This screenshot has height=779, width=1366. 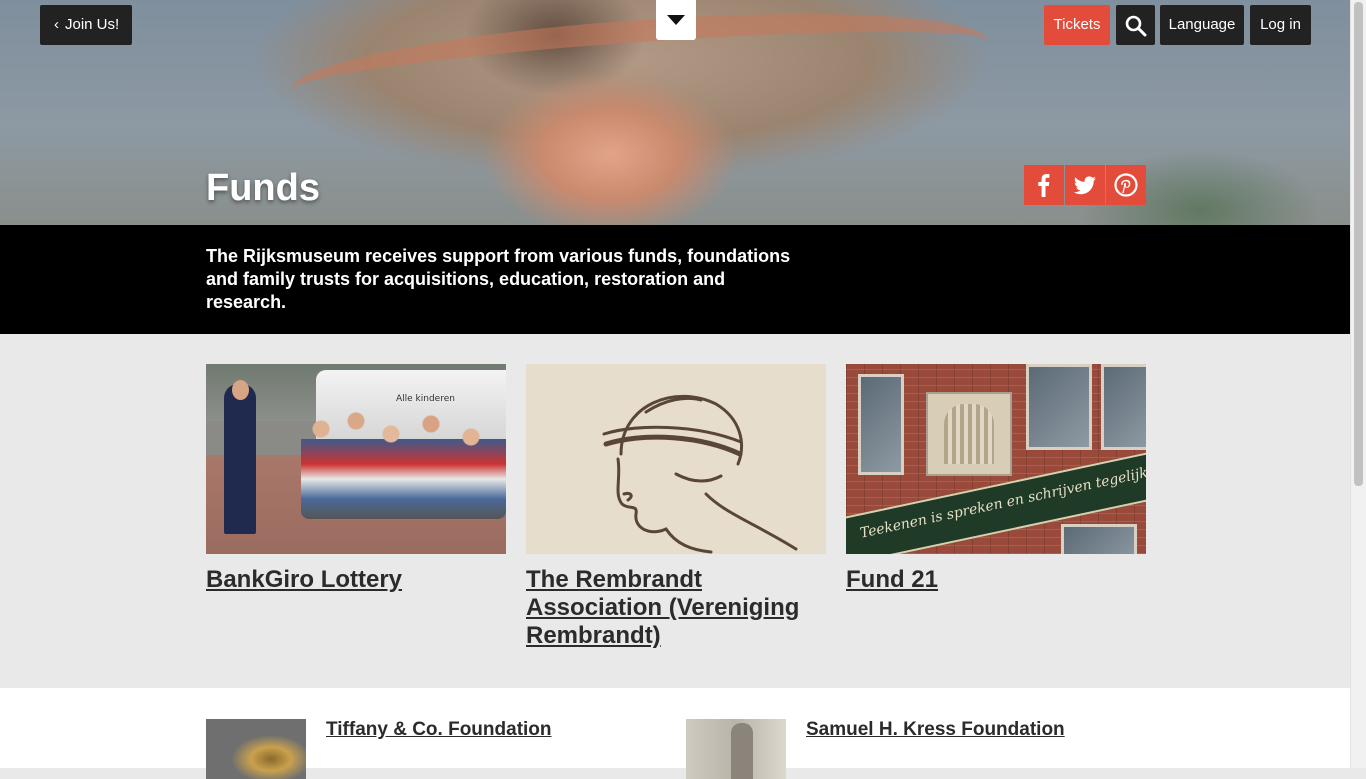 I want to click on tile-figures, so click(x=969, y=434).